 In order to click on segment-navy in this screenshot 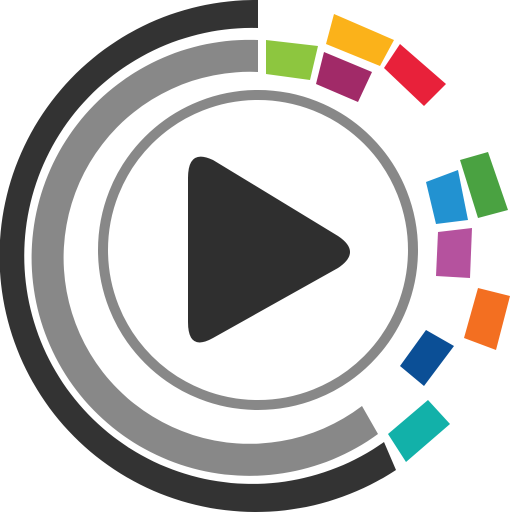, I will do `click(427, 358)`.